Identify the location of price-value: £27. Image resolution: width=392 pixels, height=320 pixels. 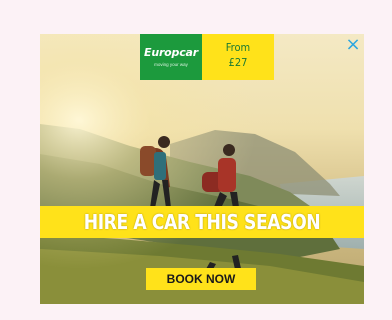
(238, 62).